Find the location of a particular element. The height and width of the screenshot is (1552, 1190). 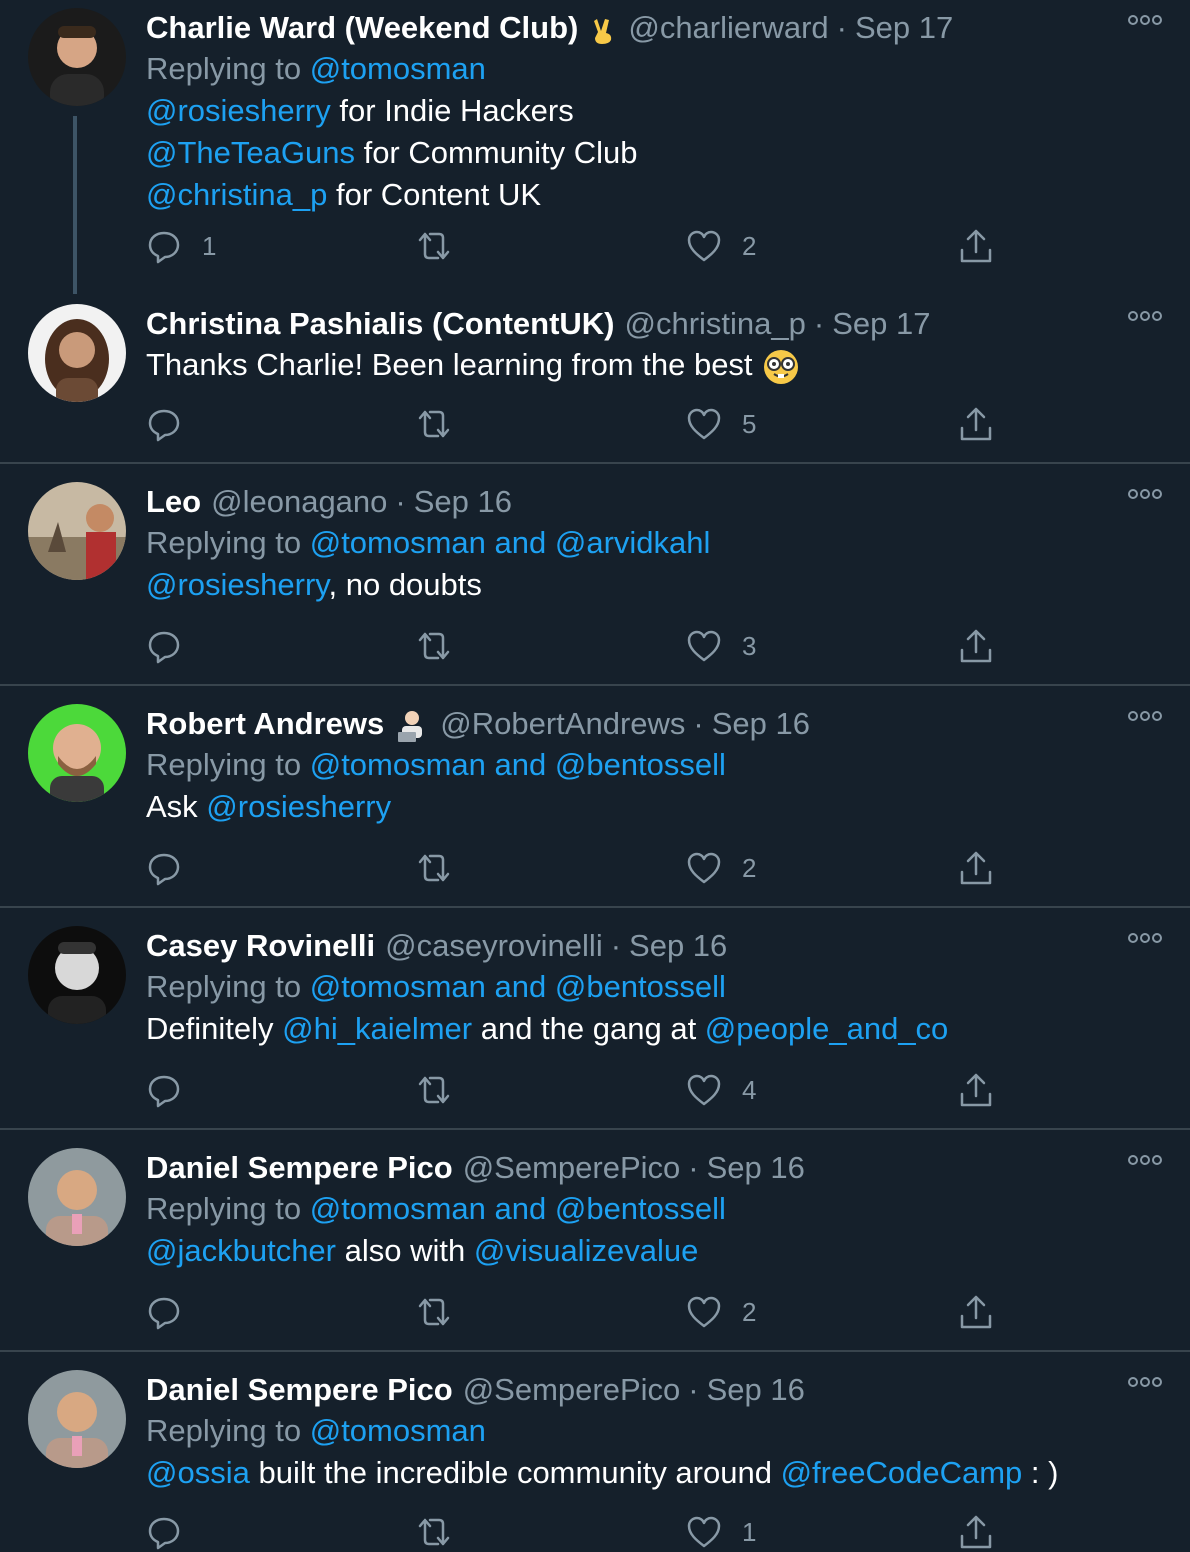

author-handle: @christina_p is located at coordinates (715, 323).